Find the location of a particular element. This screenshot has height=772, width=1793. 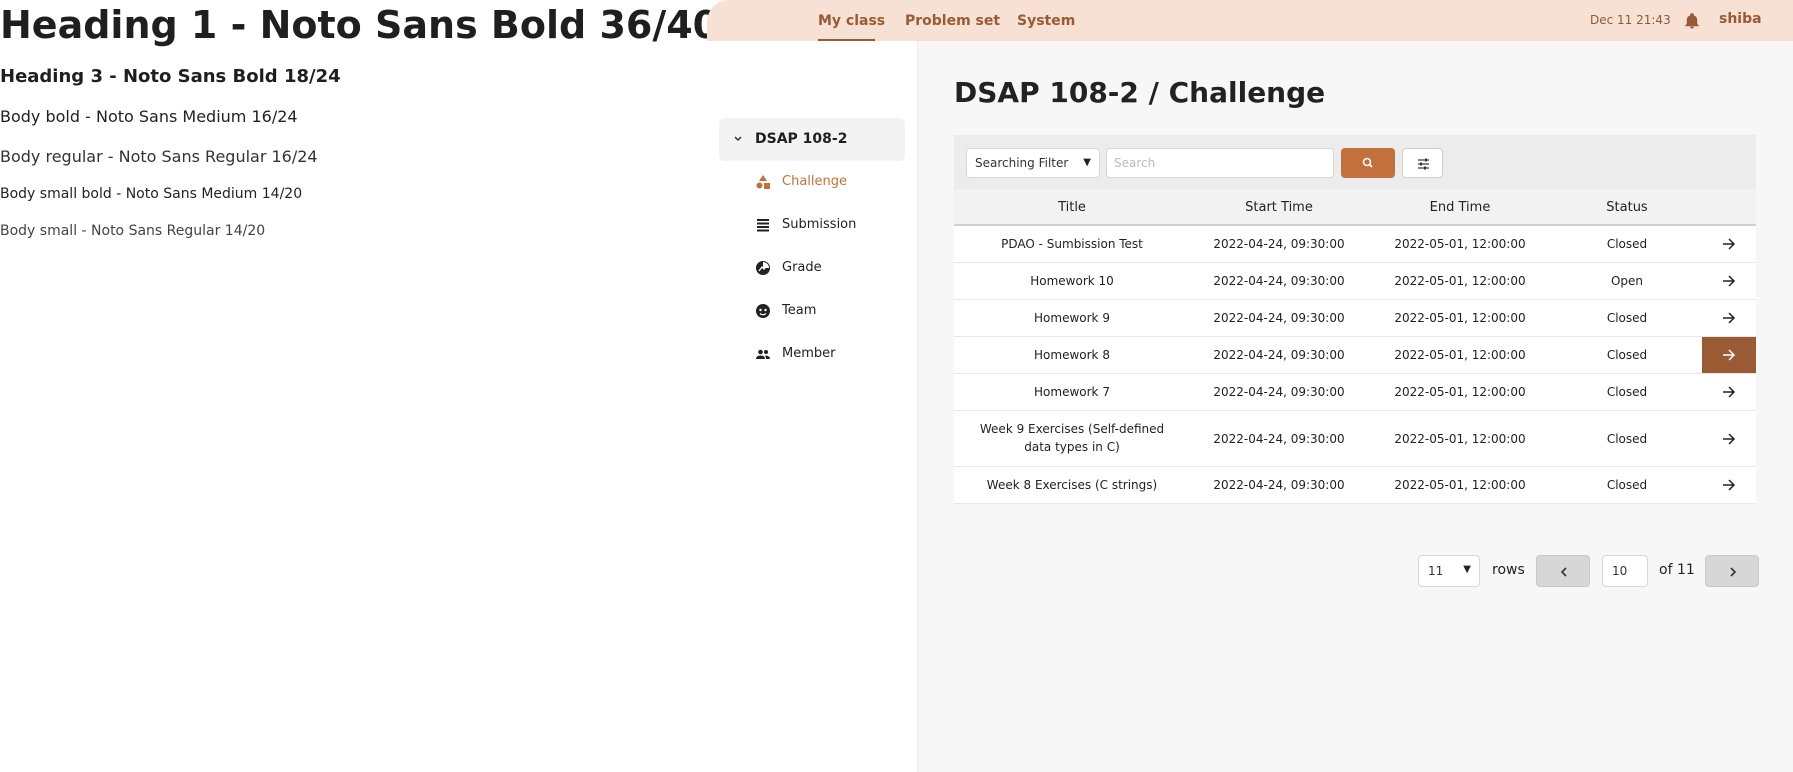

specimen-body-regular: Body regular - Noto Sans Regular 16/24 is located at coordinates (159, 156).